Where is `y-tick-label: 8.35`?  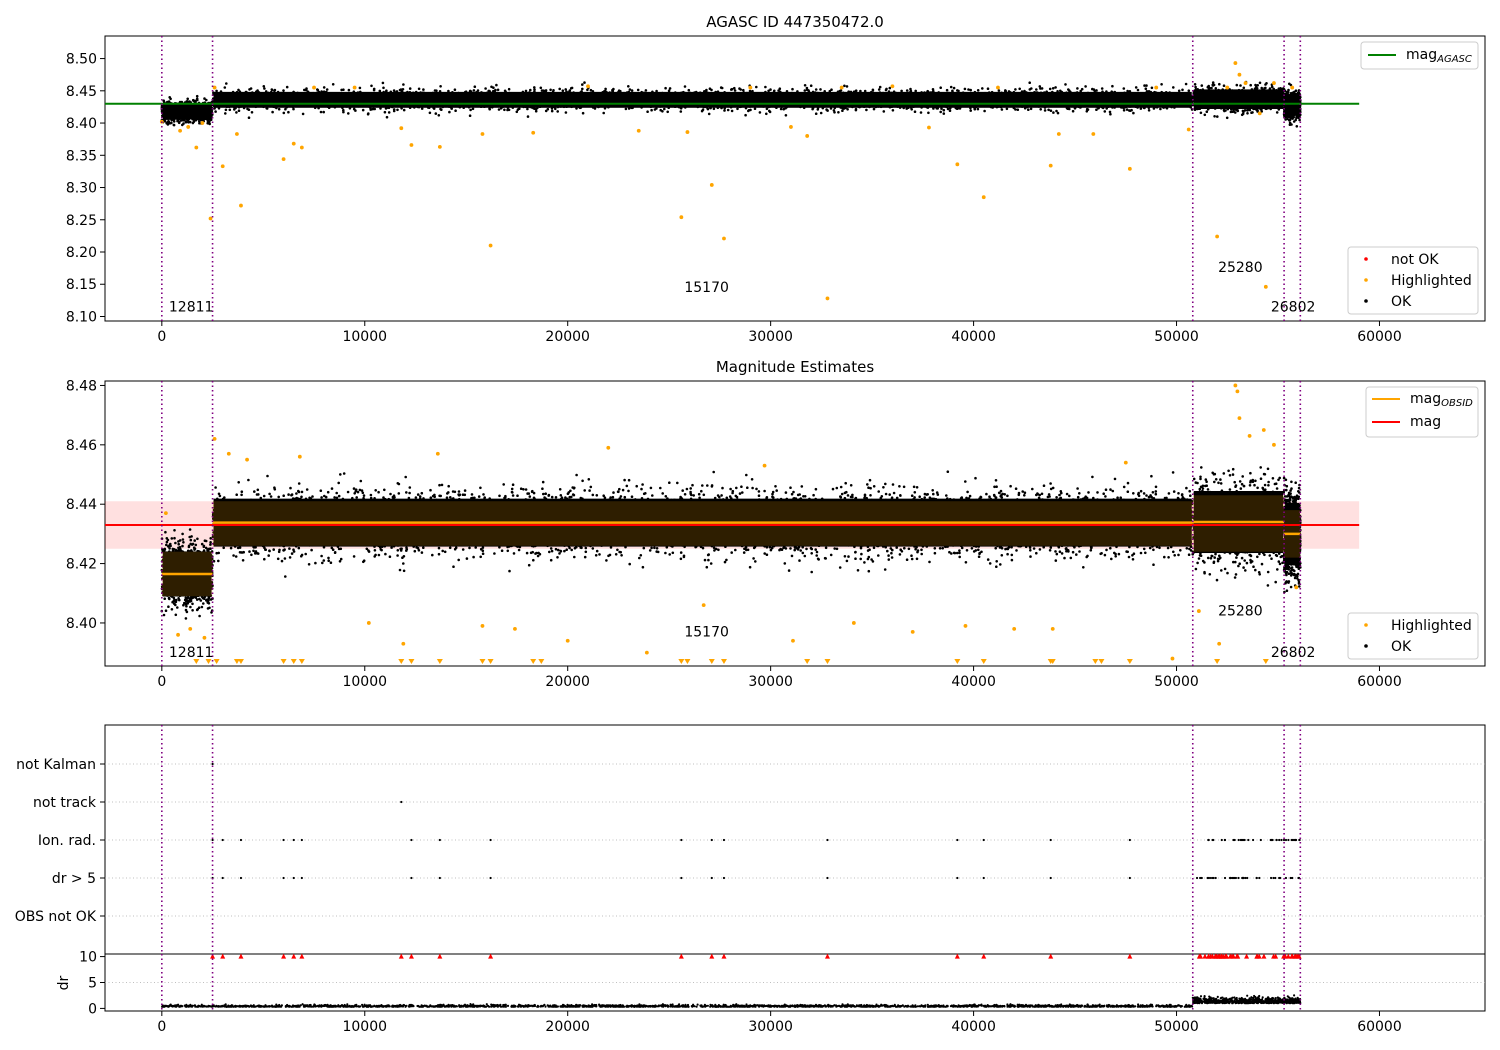
y-tick-label: 8.35 is located at coordinates (81, 156).